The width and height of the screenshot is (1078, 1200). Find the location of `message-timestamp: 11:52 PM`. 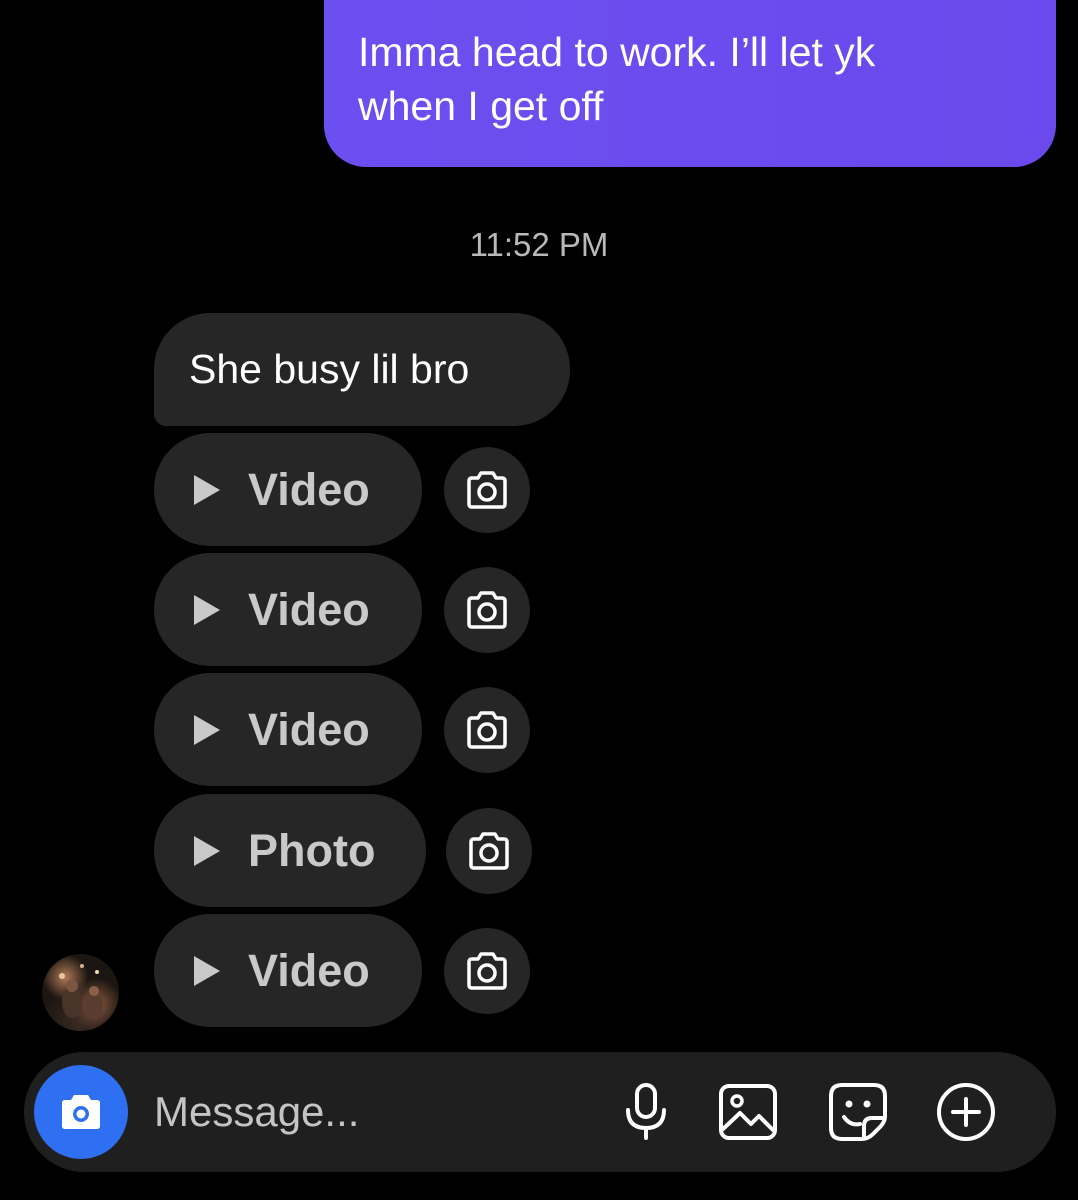

message-timestamp: 11:52 PM is located at coordinates (539, 244).